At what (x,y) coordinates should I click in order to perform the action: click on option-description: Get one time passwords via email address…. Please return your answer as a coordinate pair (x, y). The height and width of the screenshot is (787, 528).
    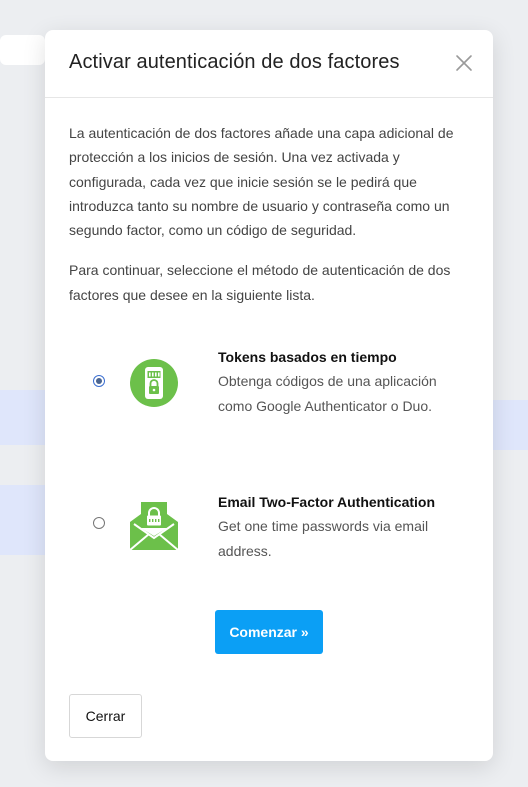
    Looking at the image, I should click on (323, 538).